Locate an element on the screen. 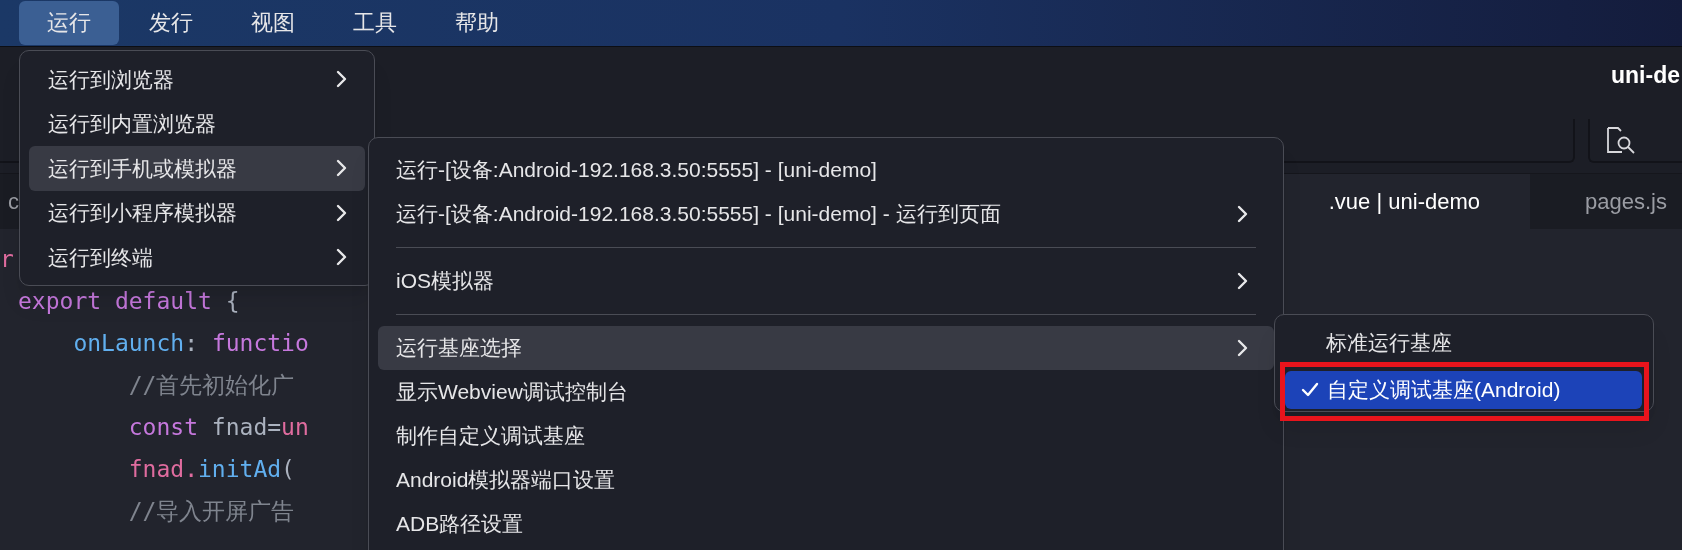  menu-bar-item: 运行 is located at coordinates (69, 23).